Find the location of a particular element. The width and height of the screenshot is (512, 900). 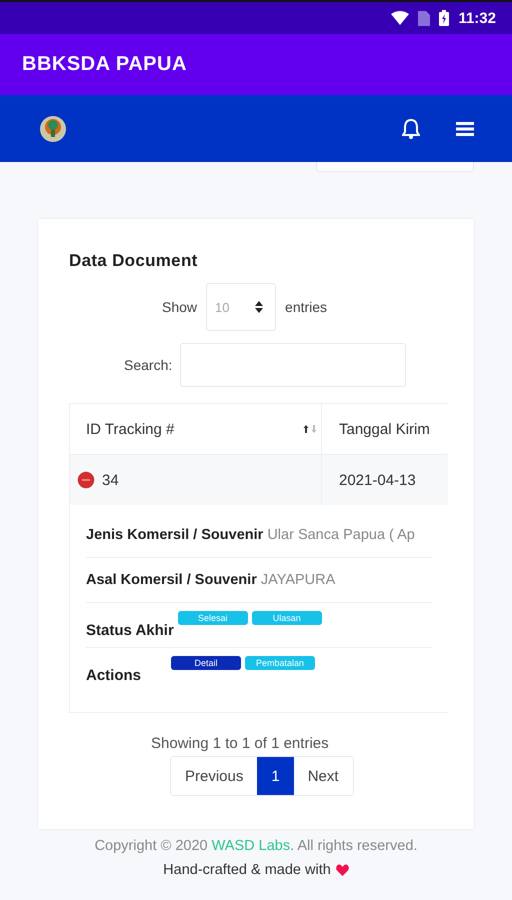

sort-arrows-icon is located at coordinates (310, 429).